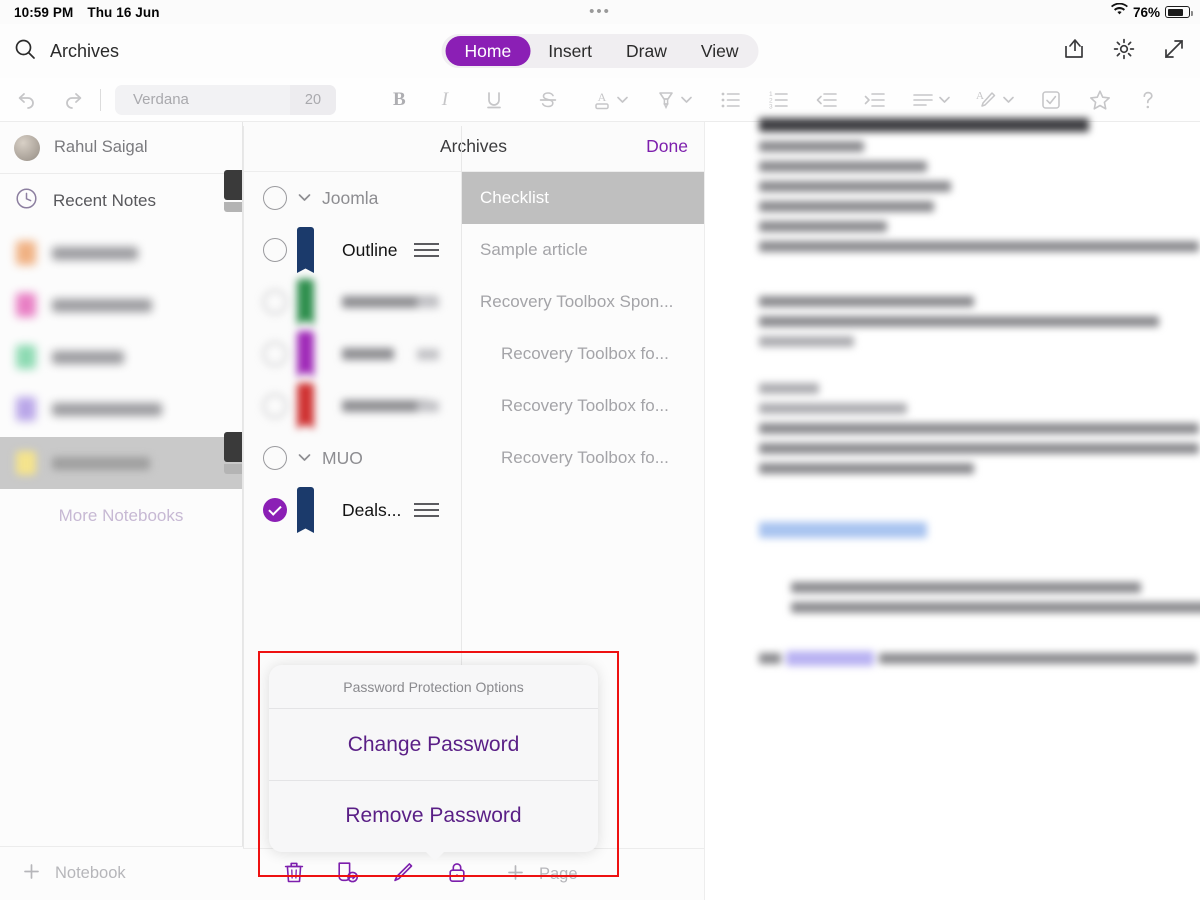 Image resolution: width=1200 pixels, height=900 pixels. I want to click on page-list-item: Sample article, so click(582, 250).